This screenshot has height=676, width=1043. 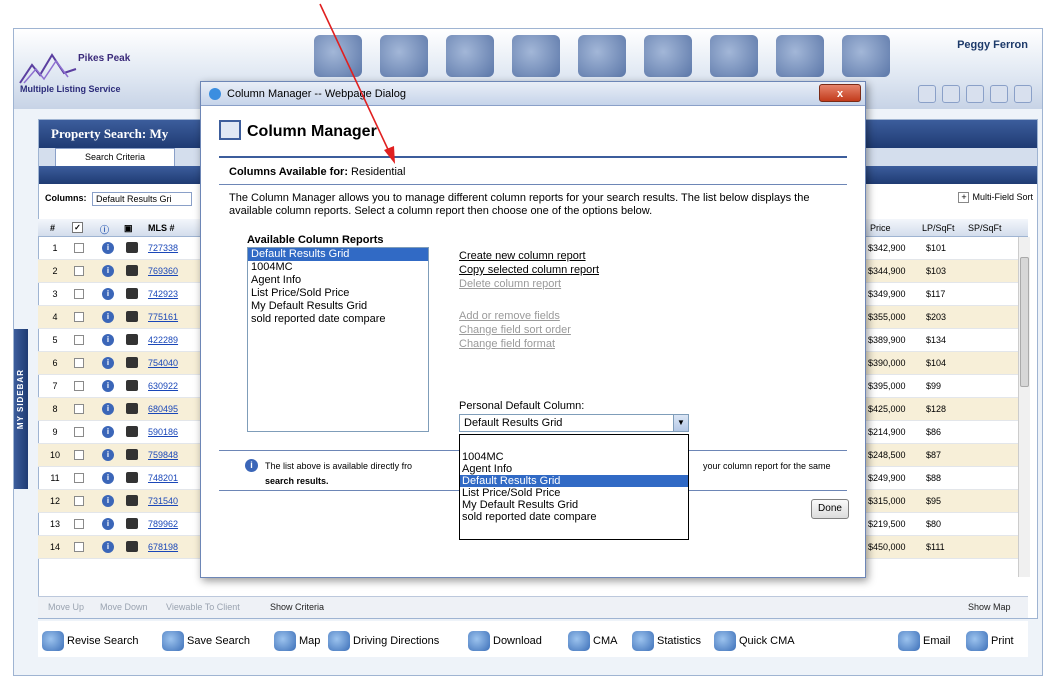 What do you see at coordinates (989, 607) in the screenshot?
I see `show-map-button: Show Map` at bounding box center [989, 607].